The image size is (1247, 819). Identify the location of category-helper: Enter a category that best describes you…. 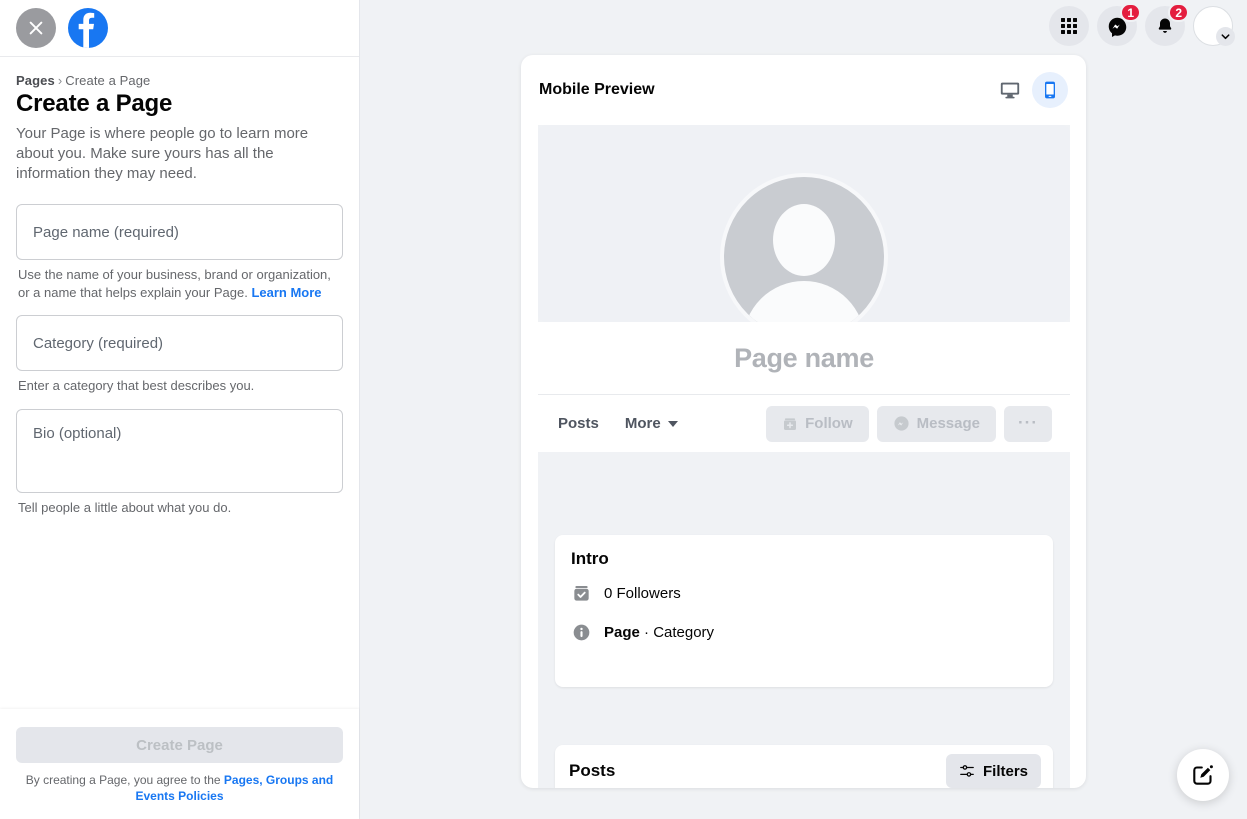
(136, 386).